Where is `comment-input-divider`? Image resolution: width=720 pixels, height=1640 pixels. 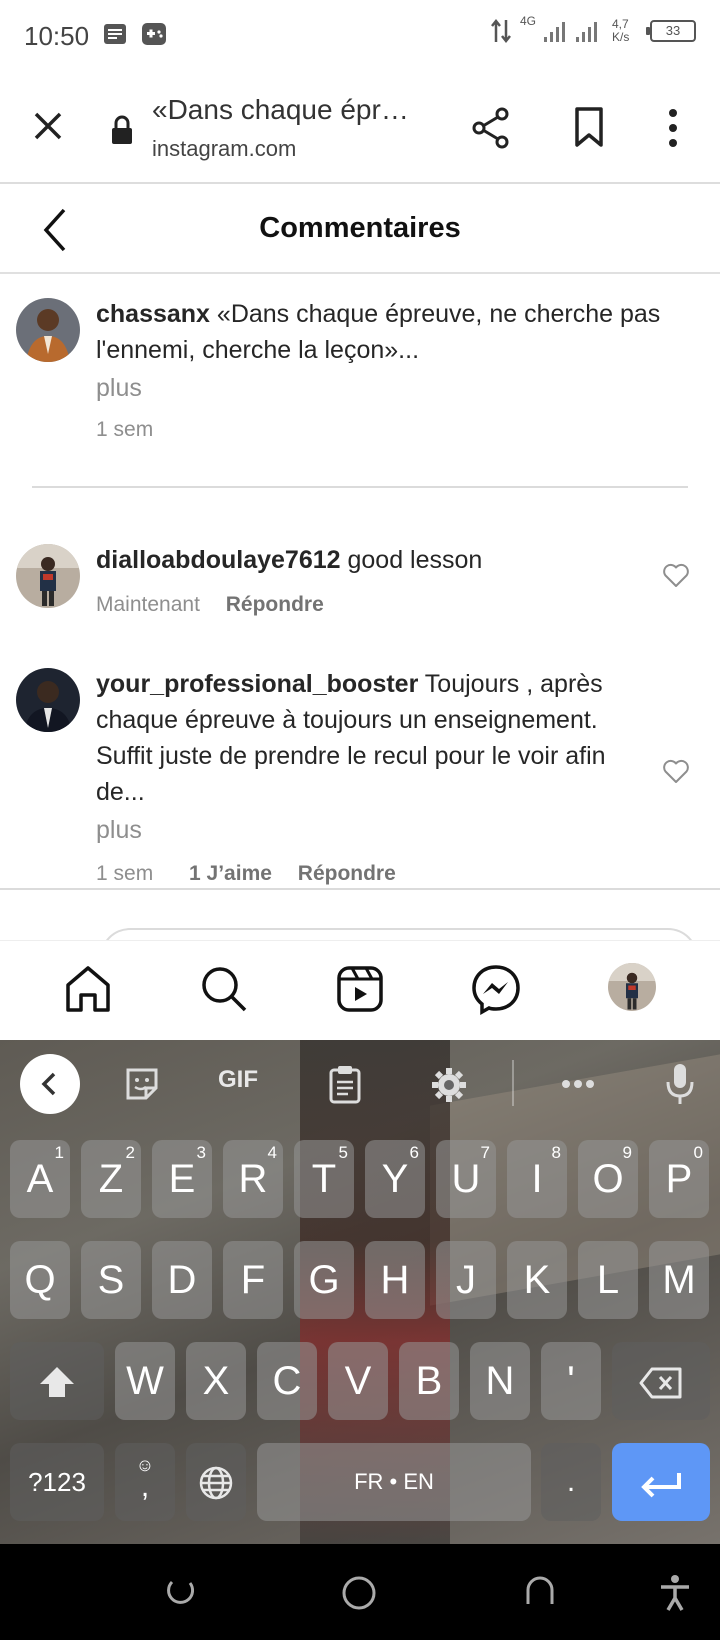
comment-input-divider is located at coordinates (360, 889).